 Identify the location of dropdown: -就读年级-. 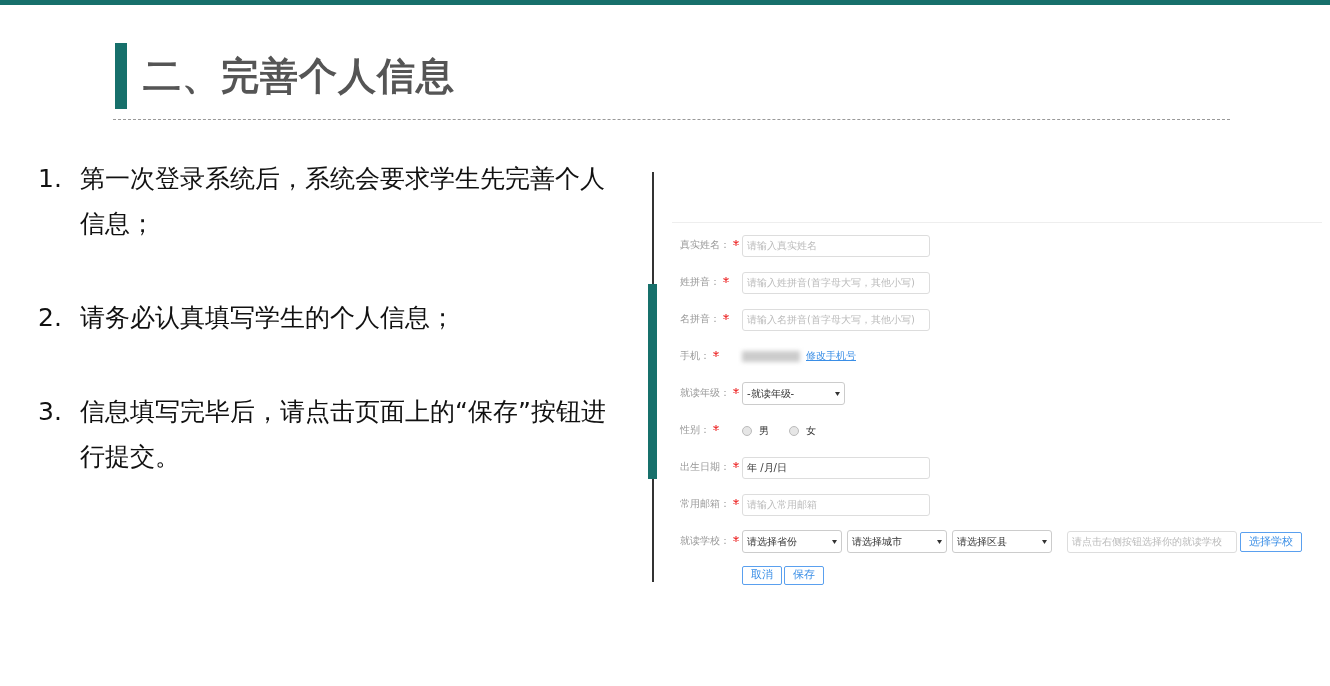
(793, 393).